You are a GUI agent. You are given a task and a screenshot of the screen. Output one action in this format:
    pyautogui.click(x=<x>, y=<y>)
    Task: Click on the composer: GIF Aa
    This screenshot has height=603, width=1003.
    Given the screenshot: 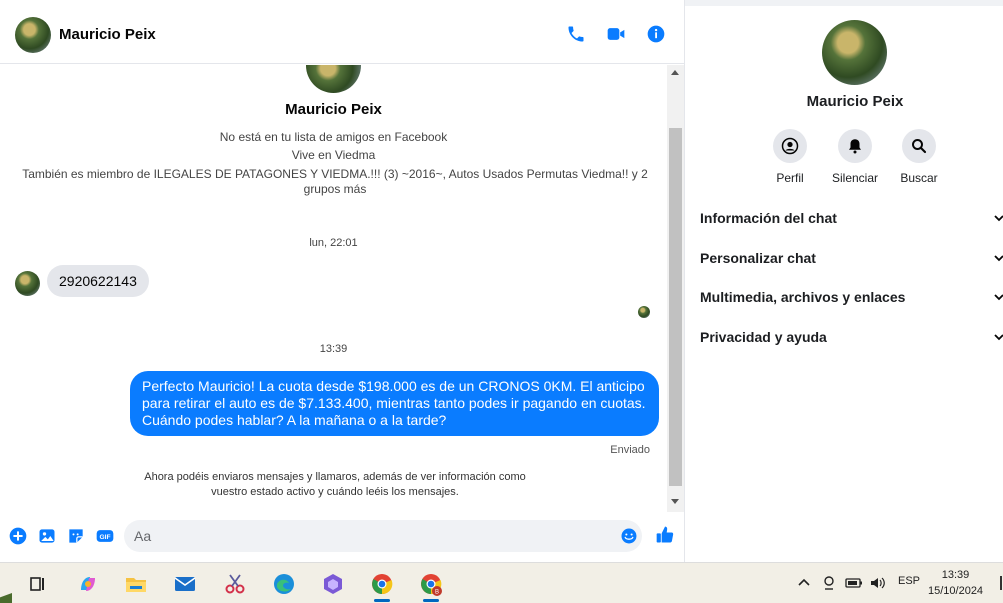 What is the action you would take?
    pyautogui.click(x=342, y=537)
    